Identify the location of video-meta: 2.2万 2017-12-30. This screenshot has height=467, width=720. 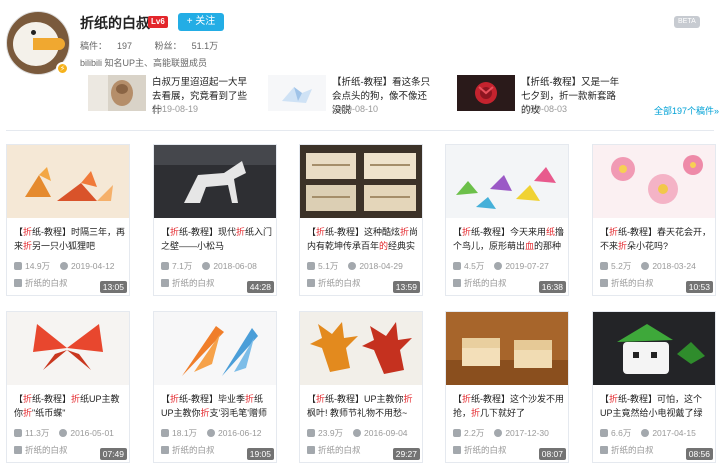
(501, 433).